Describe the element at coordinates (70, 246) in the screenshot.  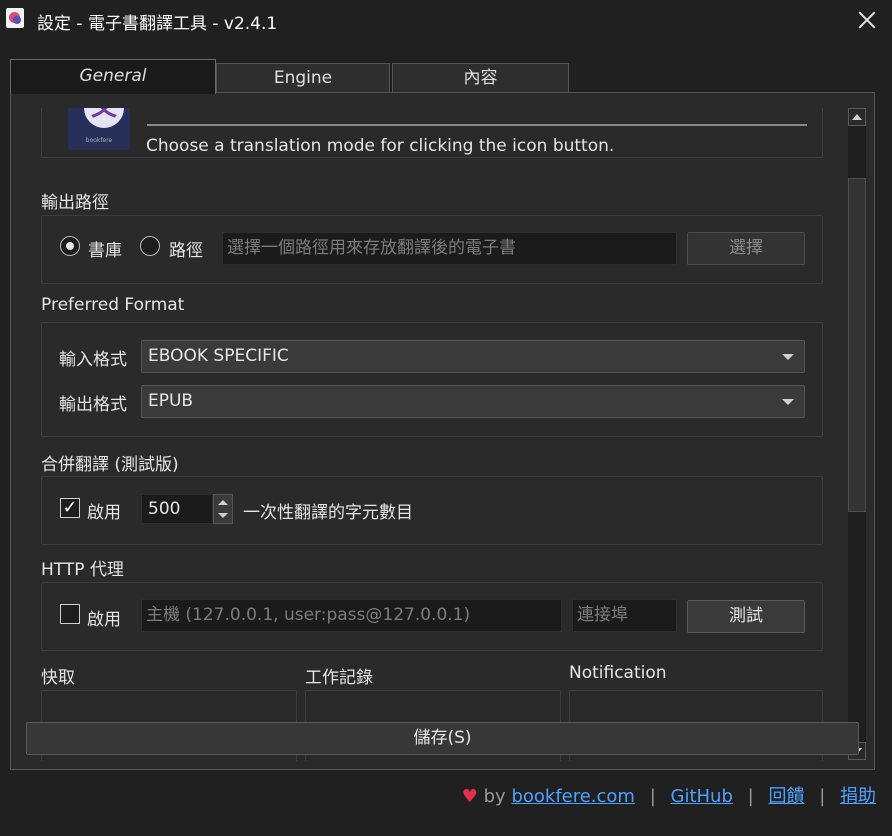
I see `radio-library` at that location.